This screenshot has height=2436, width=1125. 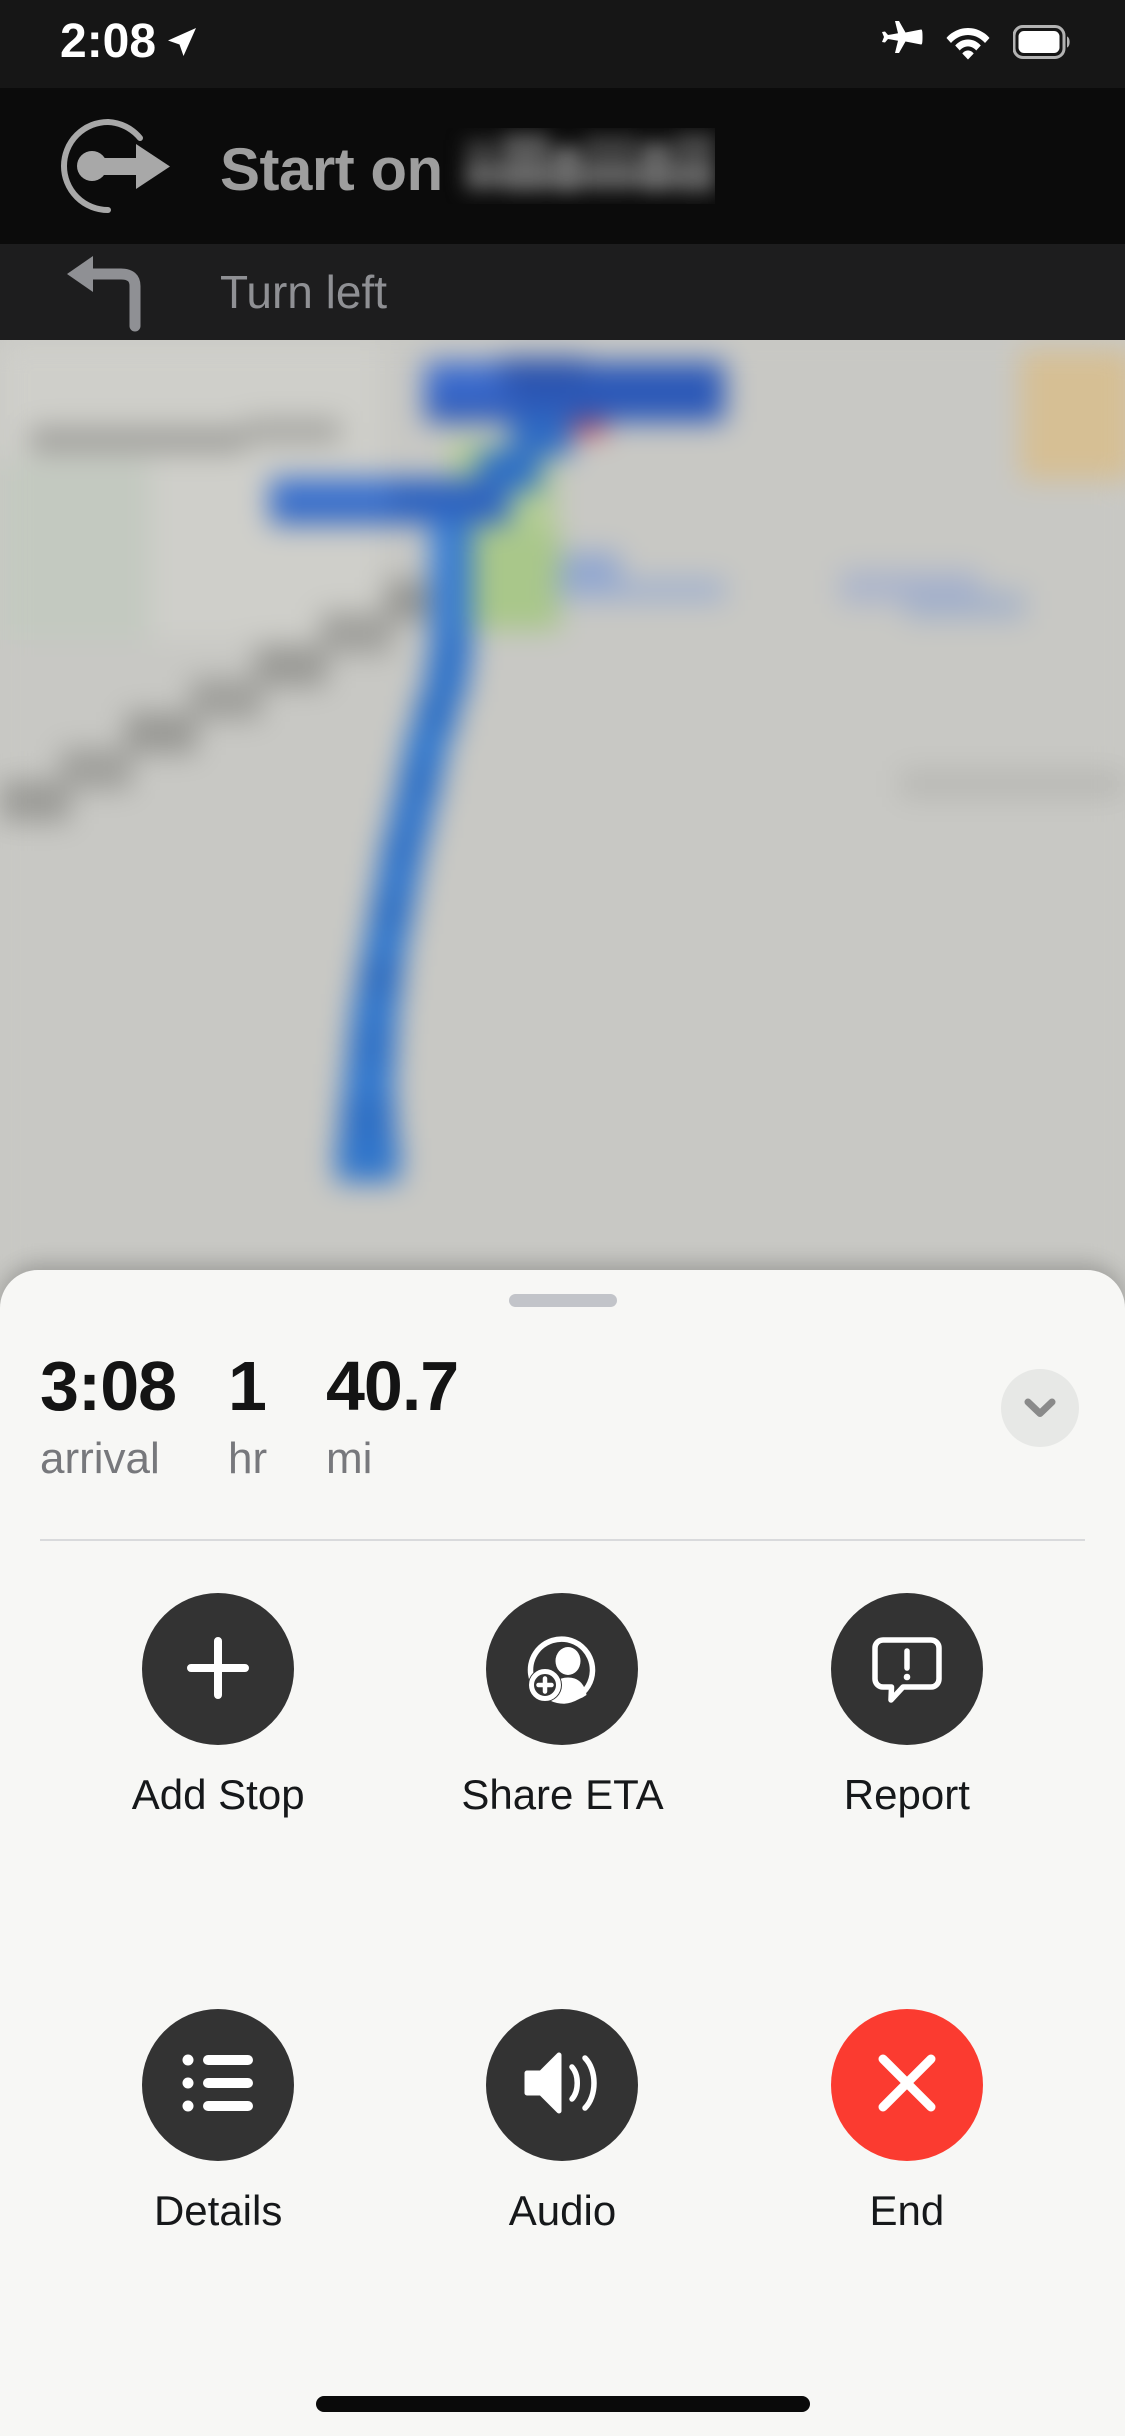 What do you see at coordinates (562, 2404) in the screenshot?
I see `home-indicator` at bounding box center [562, 2404].